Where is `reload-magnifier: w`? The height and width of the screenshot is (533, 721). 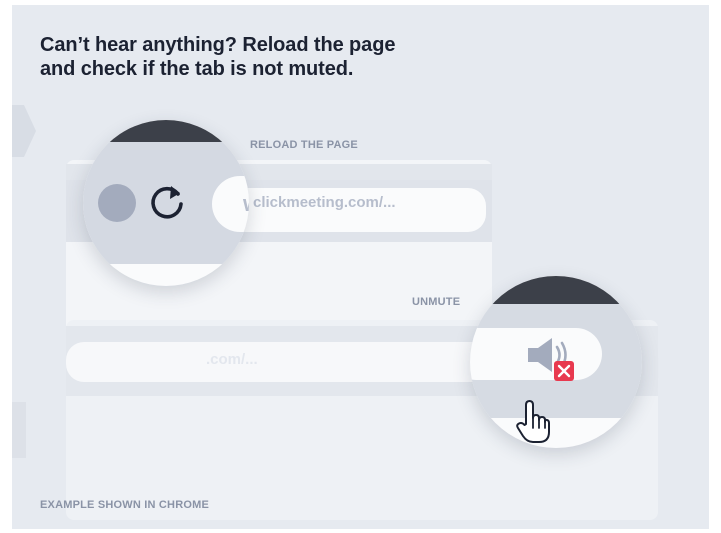 reload-magnifier: w is located at coordinates (166, 203).